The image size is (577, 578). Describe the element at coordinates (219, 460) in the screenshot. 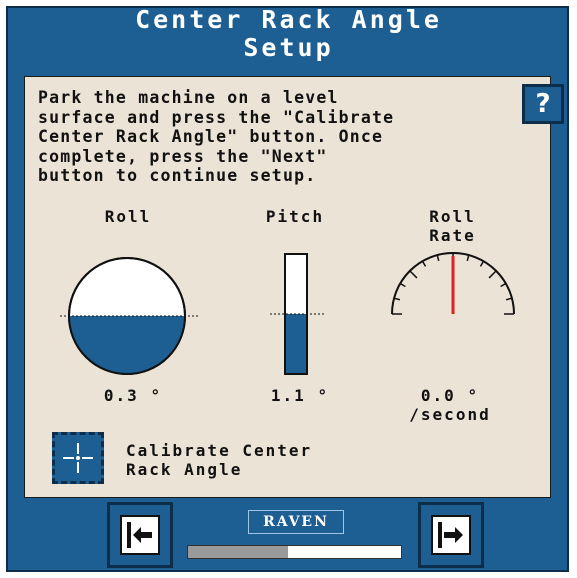

I see `calibrate-label: Calibrate Center Rack Angle` at that location.